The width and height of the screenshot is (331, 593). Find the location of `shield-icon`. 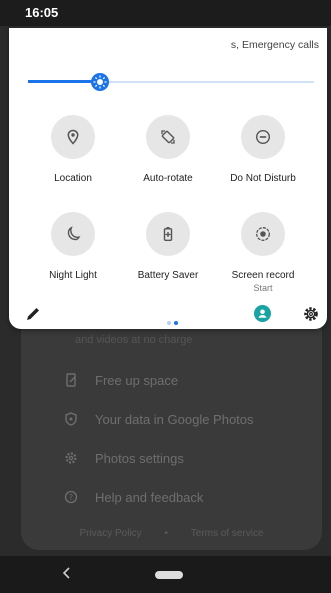

shield-icon is located at coordinates (71, 419).